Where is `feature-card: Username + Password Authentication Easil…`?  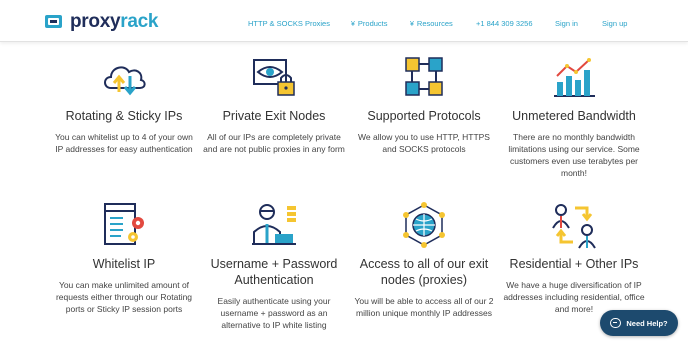 feature-card: Username + Password Authentication Easil… is located at coordinates (274, 265).